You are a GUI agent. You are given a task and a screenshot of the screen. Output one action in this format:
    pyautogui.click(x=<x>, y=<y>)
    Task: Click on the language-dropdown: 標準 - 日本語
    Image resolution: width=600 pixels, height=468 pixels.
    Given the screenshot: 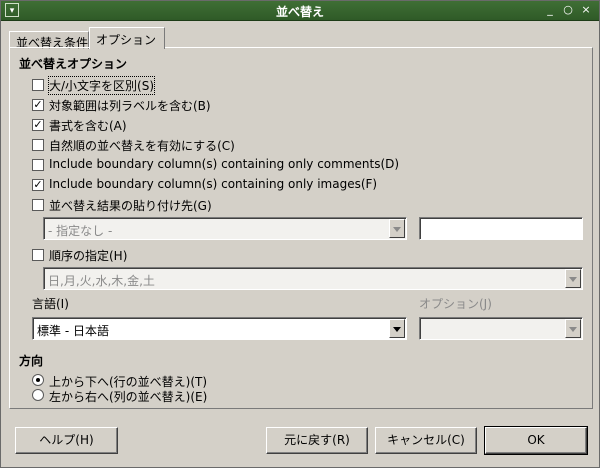 What is the action you would take?
    pyautogui.click(x=219, y=328)
    